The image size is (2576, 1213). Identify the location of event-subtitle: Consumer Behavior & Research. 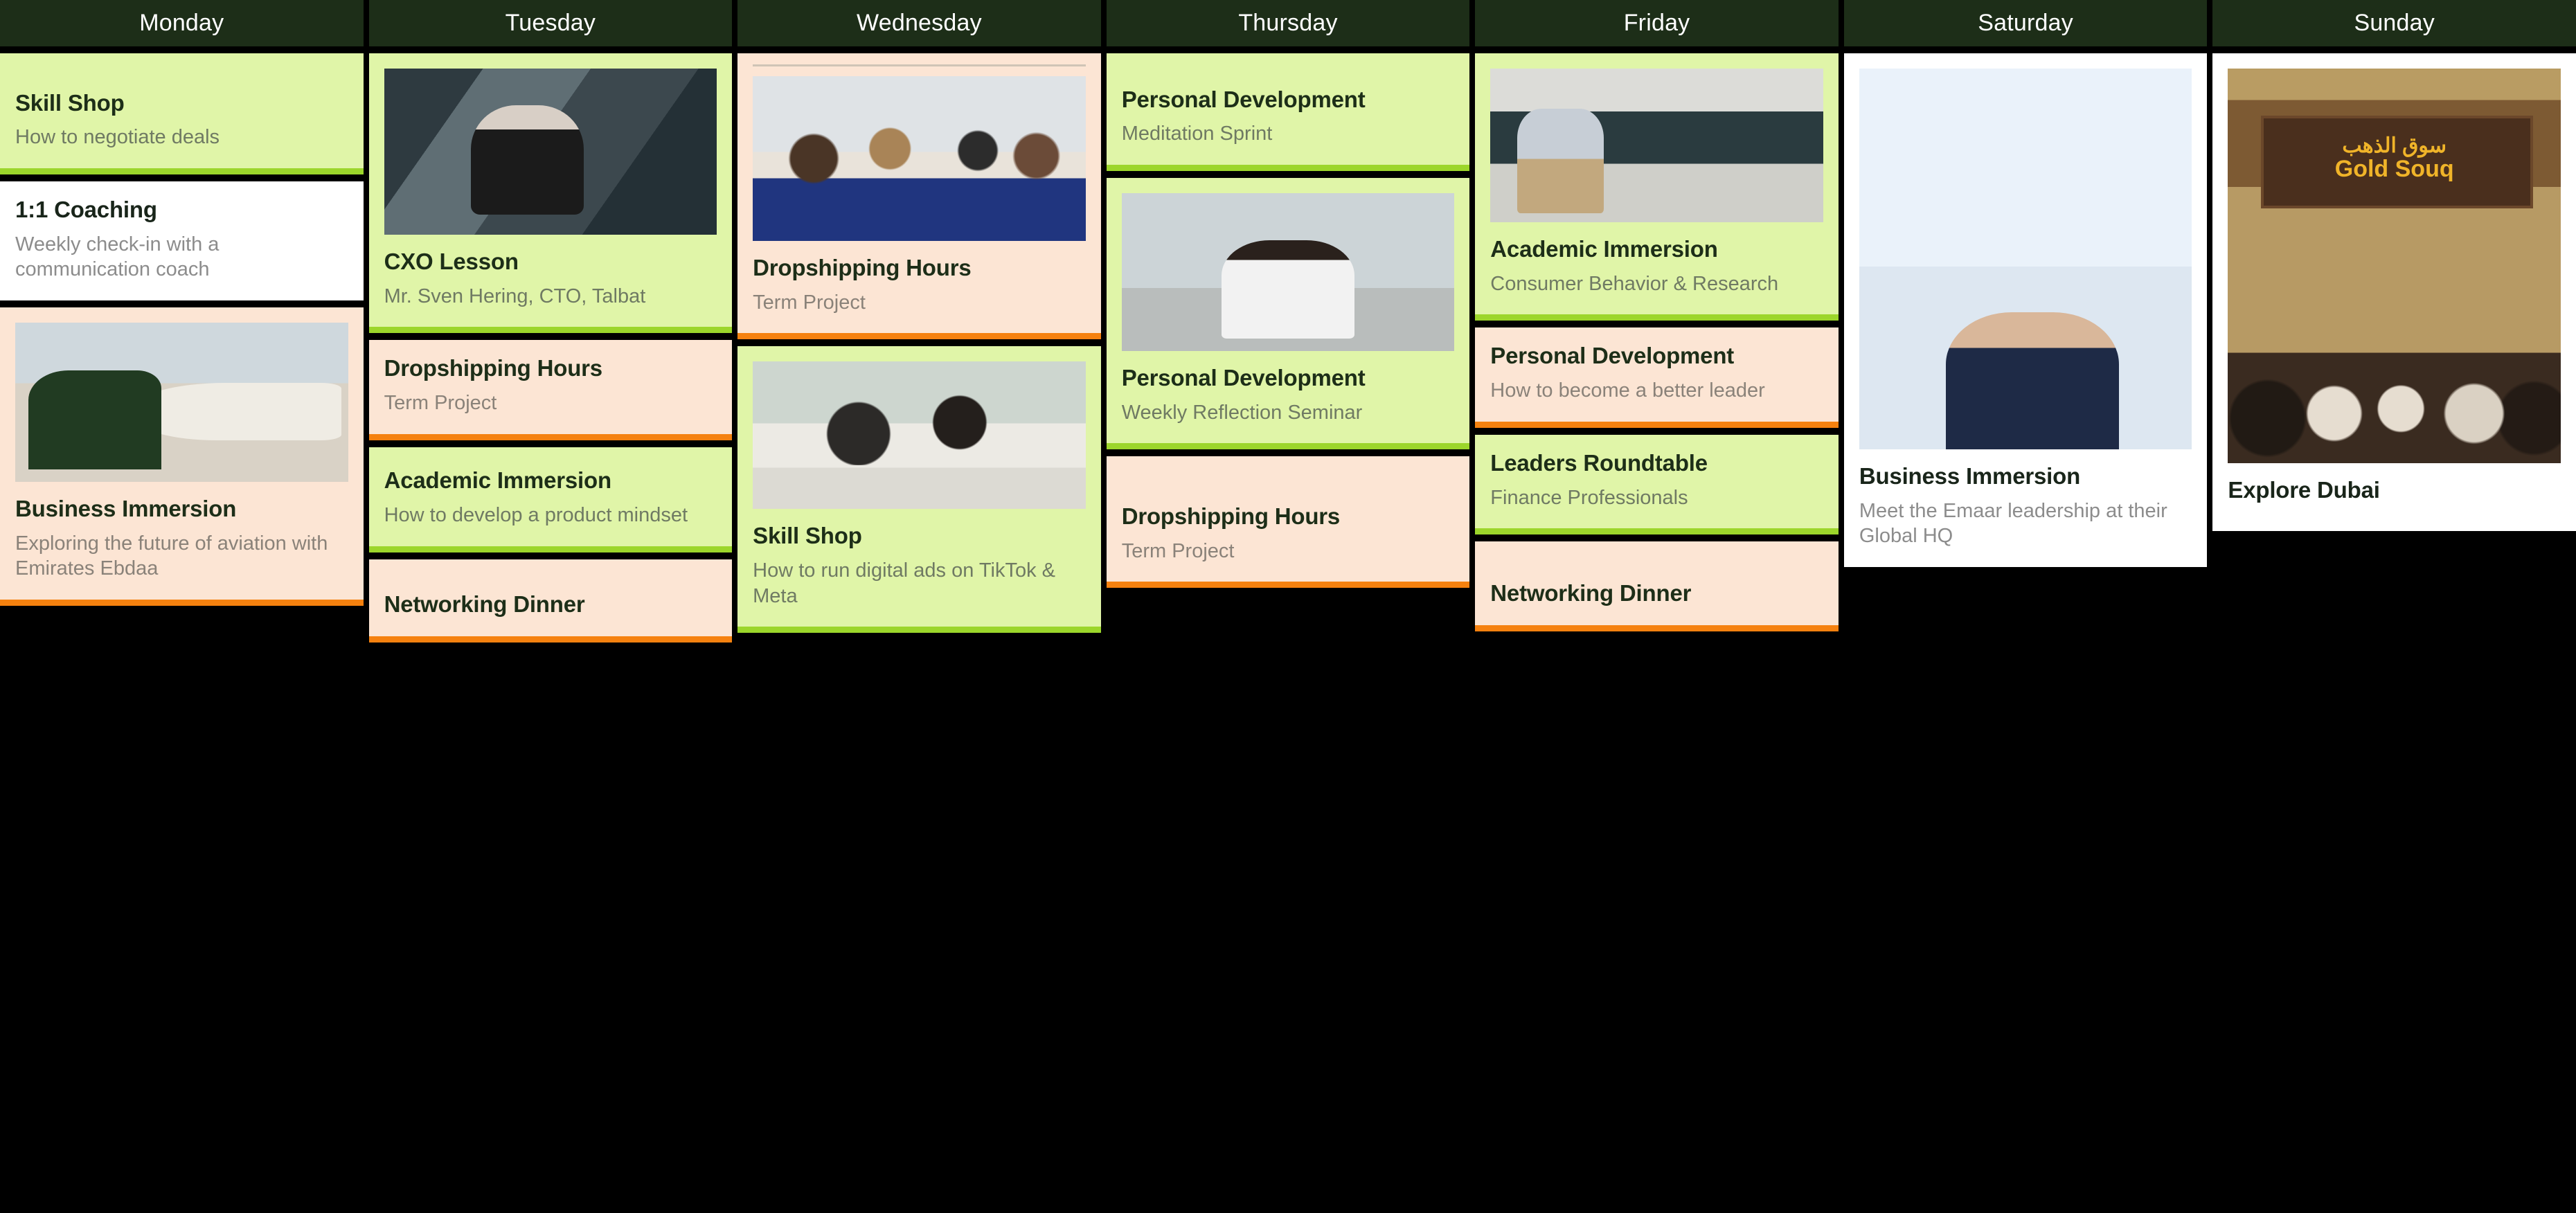
(1634, 284).